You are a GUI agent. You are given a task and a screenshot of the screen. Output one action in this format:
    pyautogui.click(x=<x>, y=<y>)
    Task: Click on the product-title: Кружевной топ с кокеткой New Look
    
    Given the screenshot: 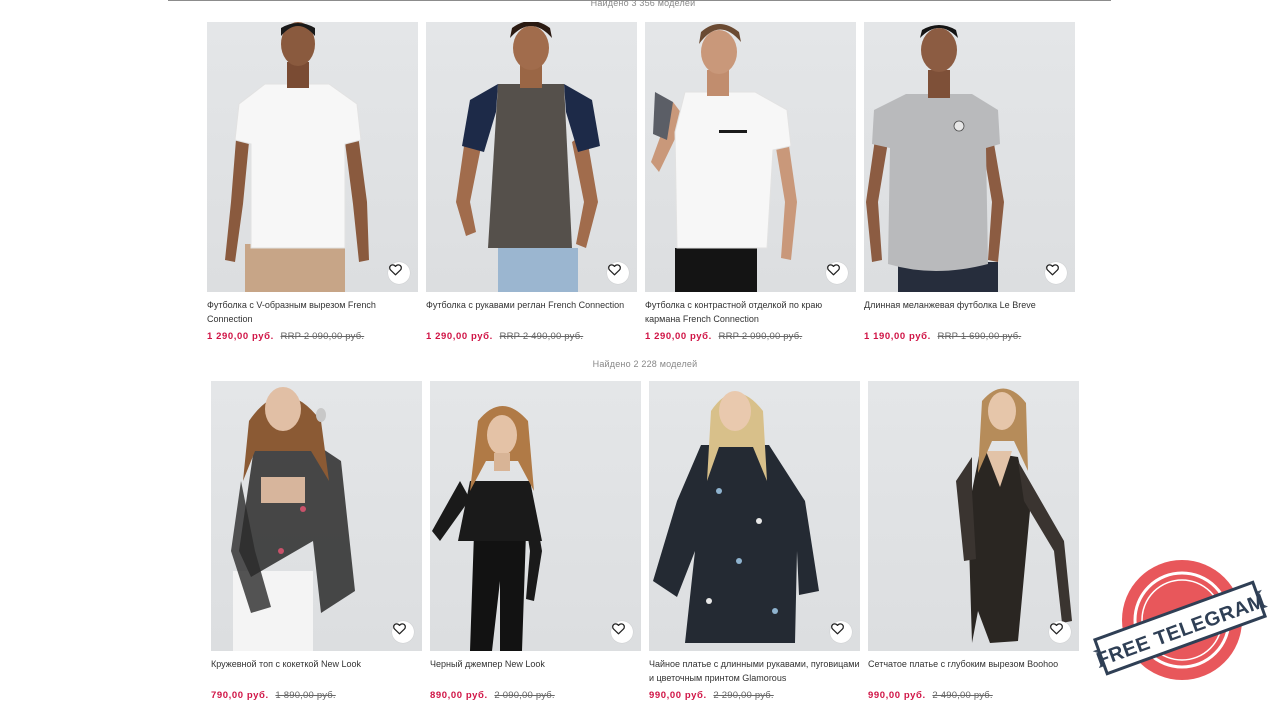 What is the action you would take?
    pyautogui.click(x=316, y=671)
    